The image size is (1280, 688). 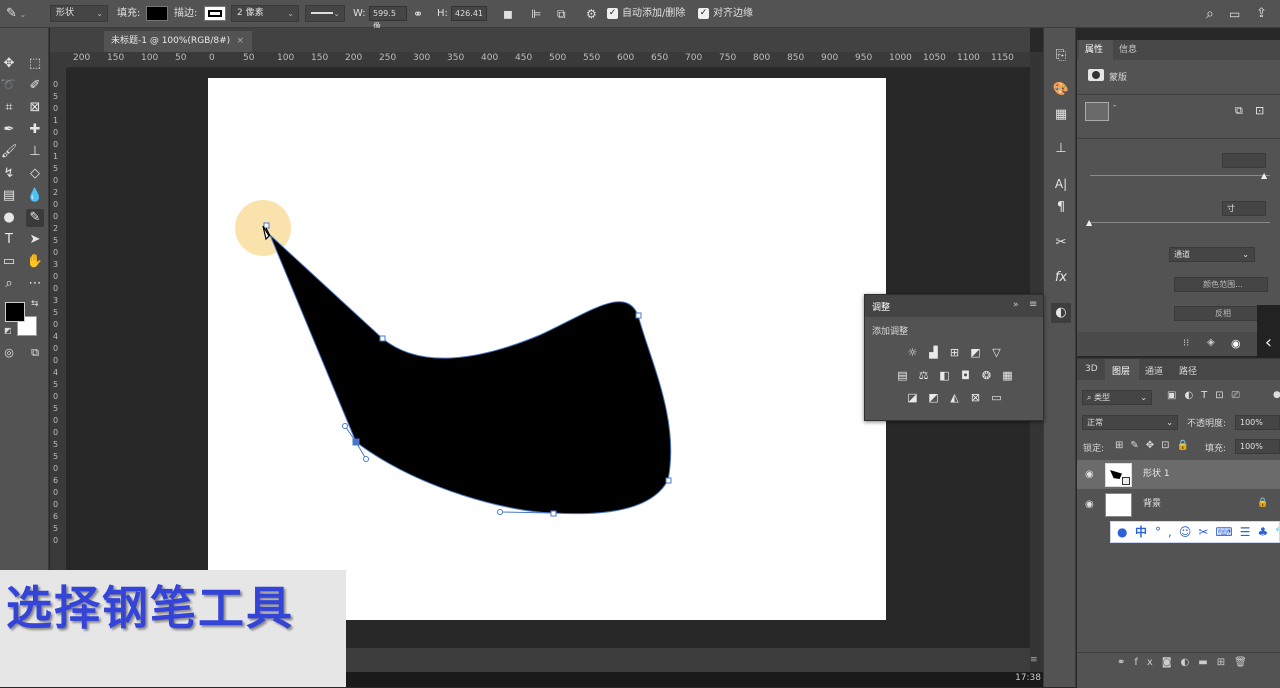 I want to click on lasso-tool-icon: ➰, so click(x=9, y=86).